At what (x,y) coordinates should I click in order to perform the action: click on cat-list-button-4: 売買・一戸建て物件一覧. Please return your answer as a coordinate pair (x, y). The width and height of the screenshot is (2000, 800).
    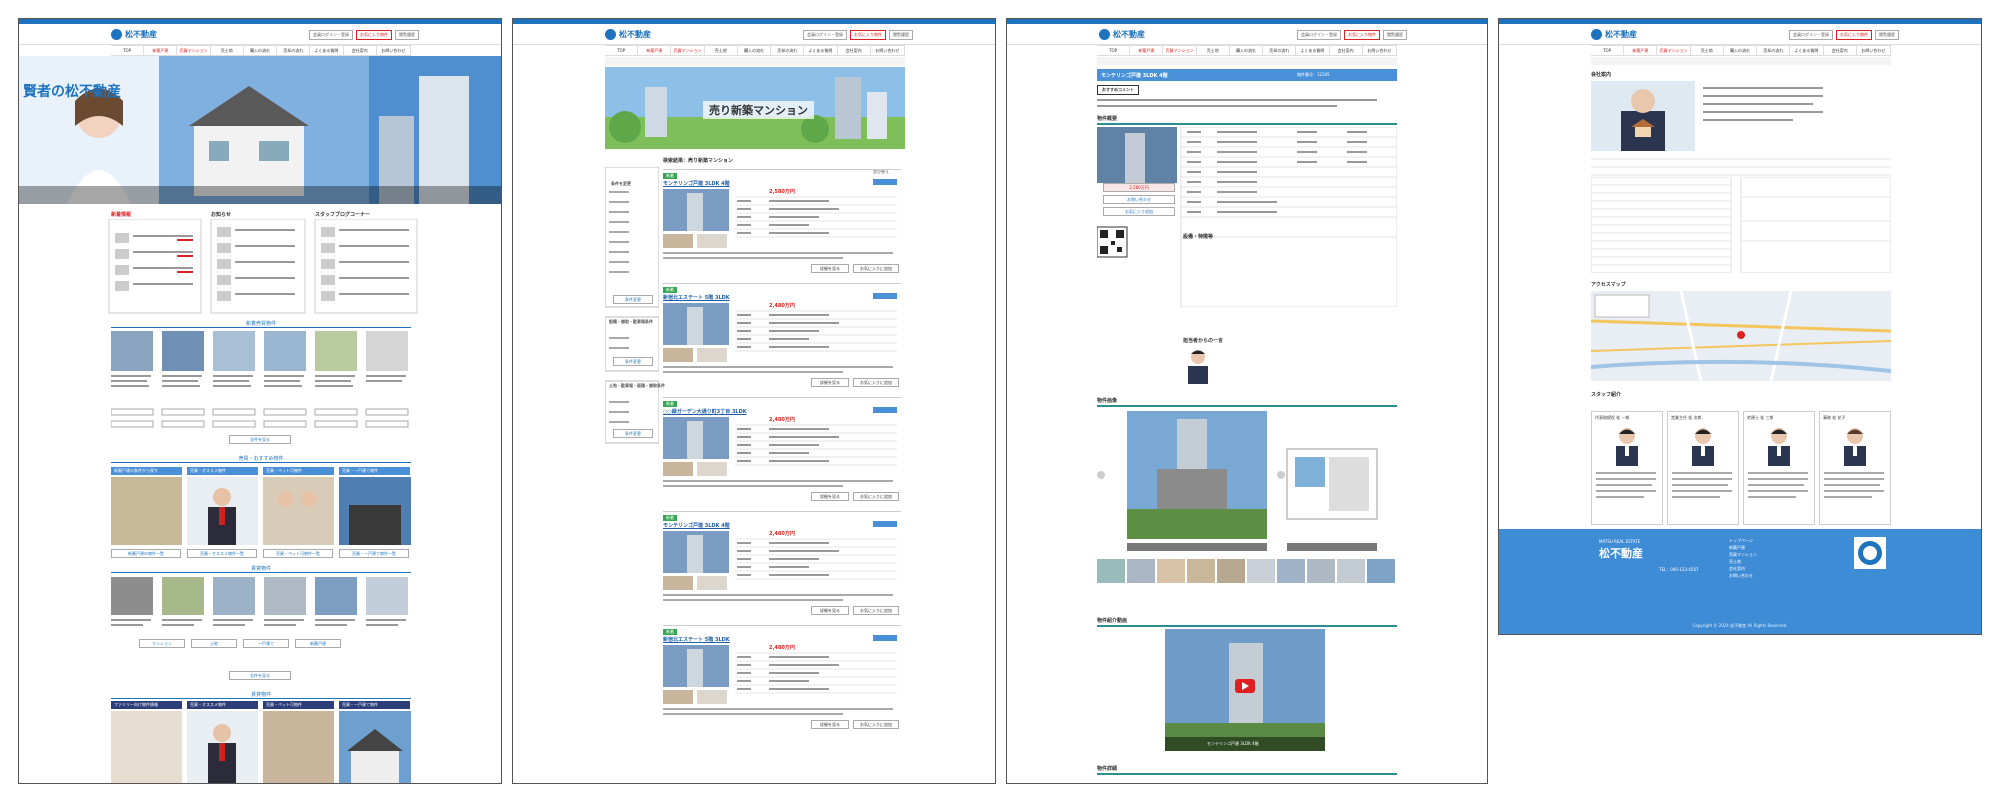
    Looking at the image, I should click on (374, 553).